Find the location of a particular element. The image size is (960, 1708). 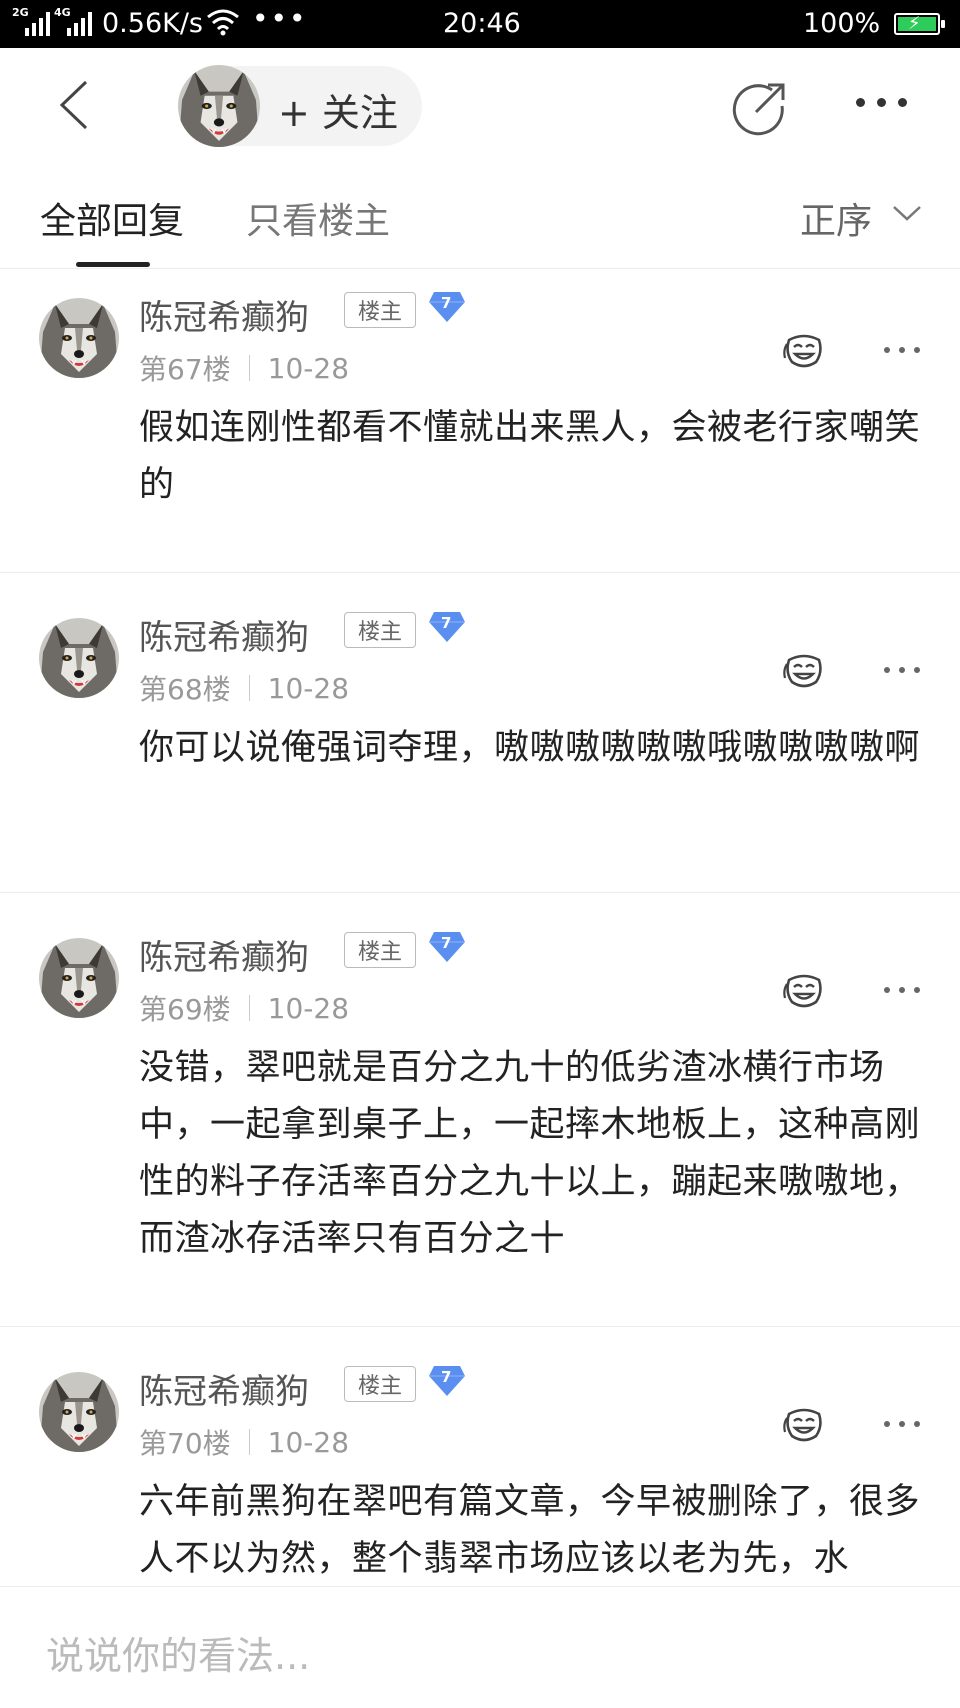

reply-tabs: 全部回复 只看楼主 正序 is located at coordinates (480, 218).